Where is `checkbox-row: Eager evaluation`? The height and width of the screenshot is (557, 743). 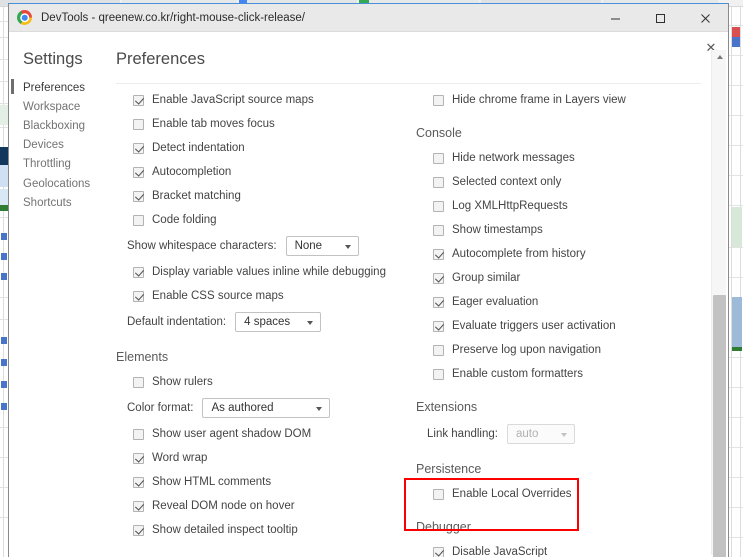 checkbox-row: Eager evaluation is located at coordinates (561, 302).